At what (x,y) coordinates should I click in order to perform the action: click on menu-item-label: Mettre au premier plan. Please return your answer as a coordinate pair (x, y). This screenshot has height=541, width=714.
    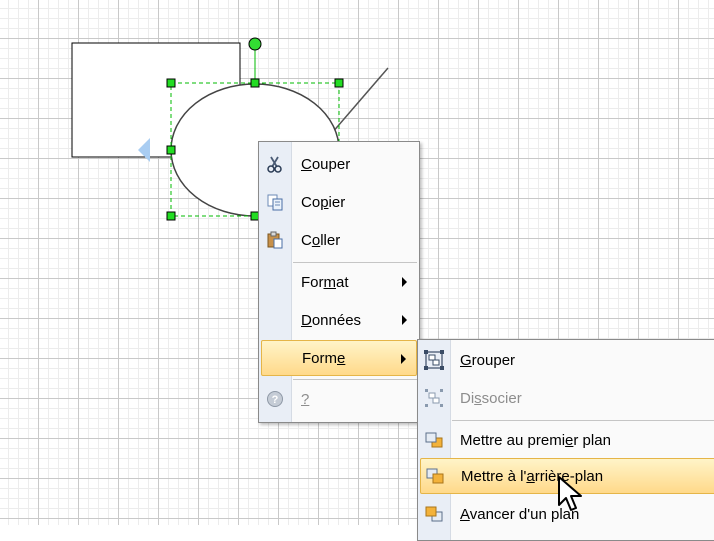
    Looking at the image, I should click on (535, 440).